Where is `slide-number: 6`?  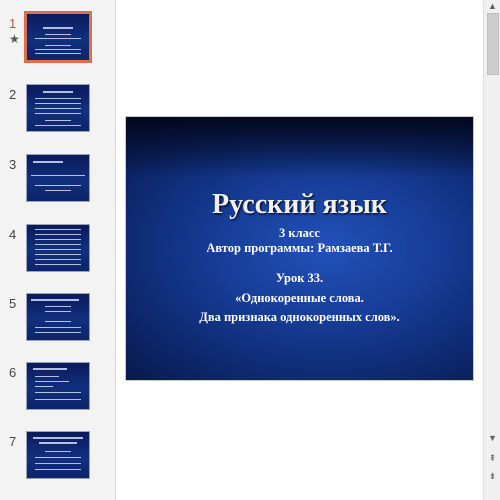
slide-number: 6 is located at coordinates (13, 372).